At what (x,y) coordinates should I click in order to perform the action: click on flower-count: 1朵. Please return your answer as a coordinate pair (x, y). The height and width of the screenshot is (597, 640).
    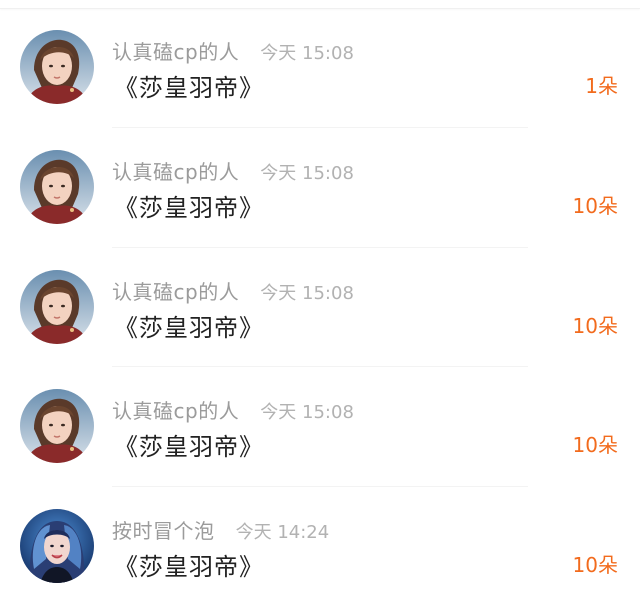
    Looking at the image, I should click on (601, 86).